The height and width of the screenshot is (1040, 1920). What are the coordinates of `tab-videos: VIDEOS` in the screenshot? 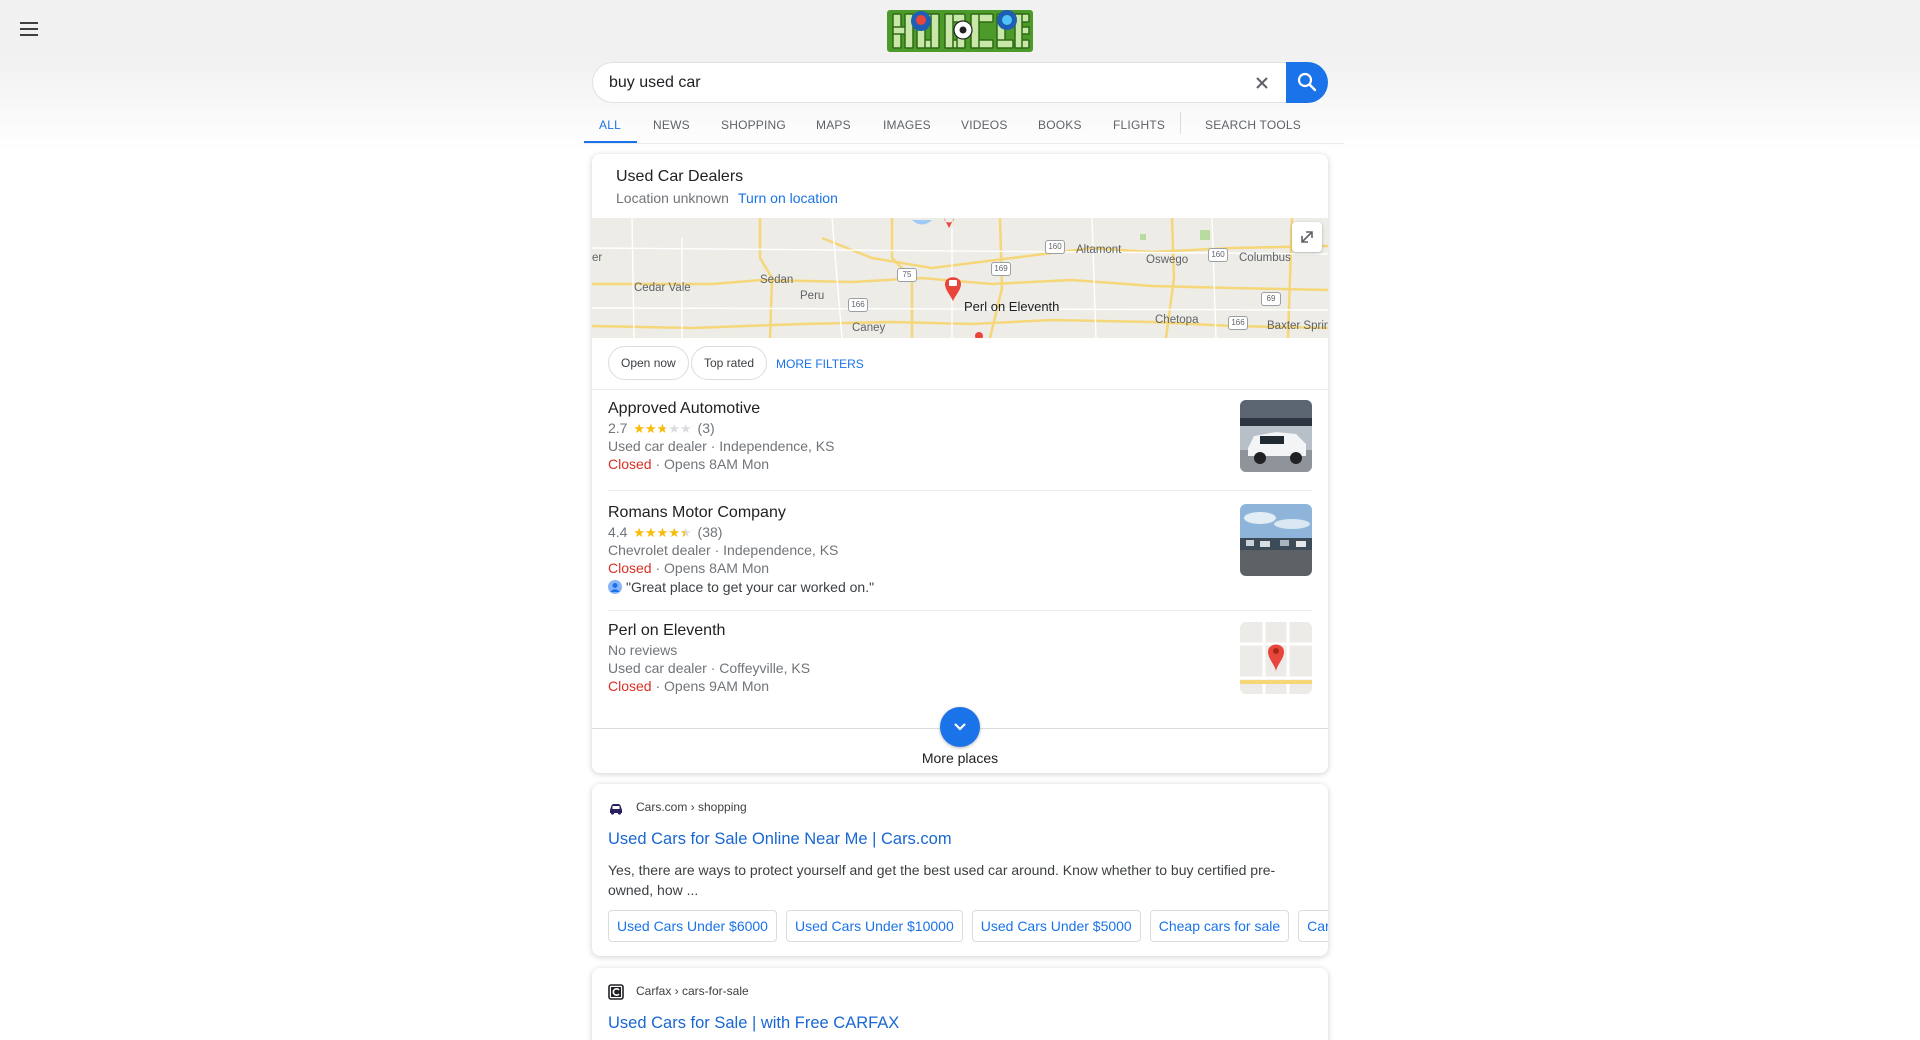 It's located at (984, 125).